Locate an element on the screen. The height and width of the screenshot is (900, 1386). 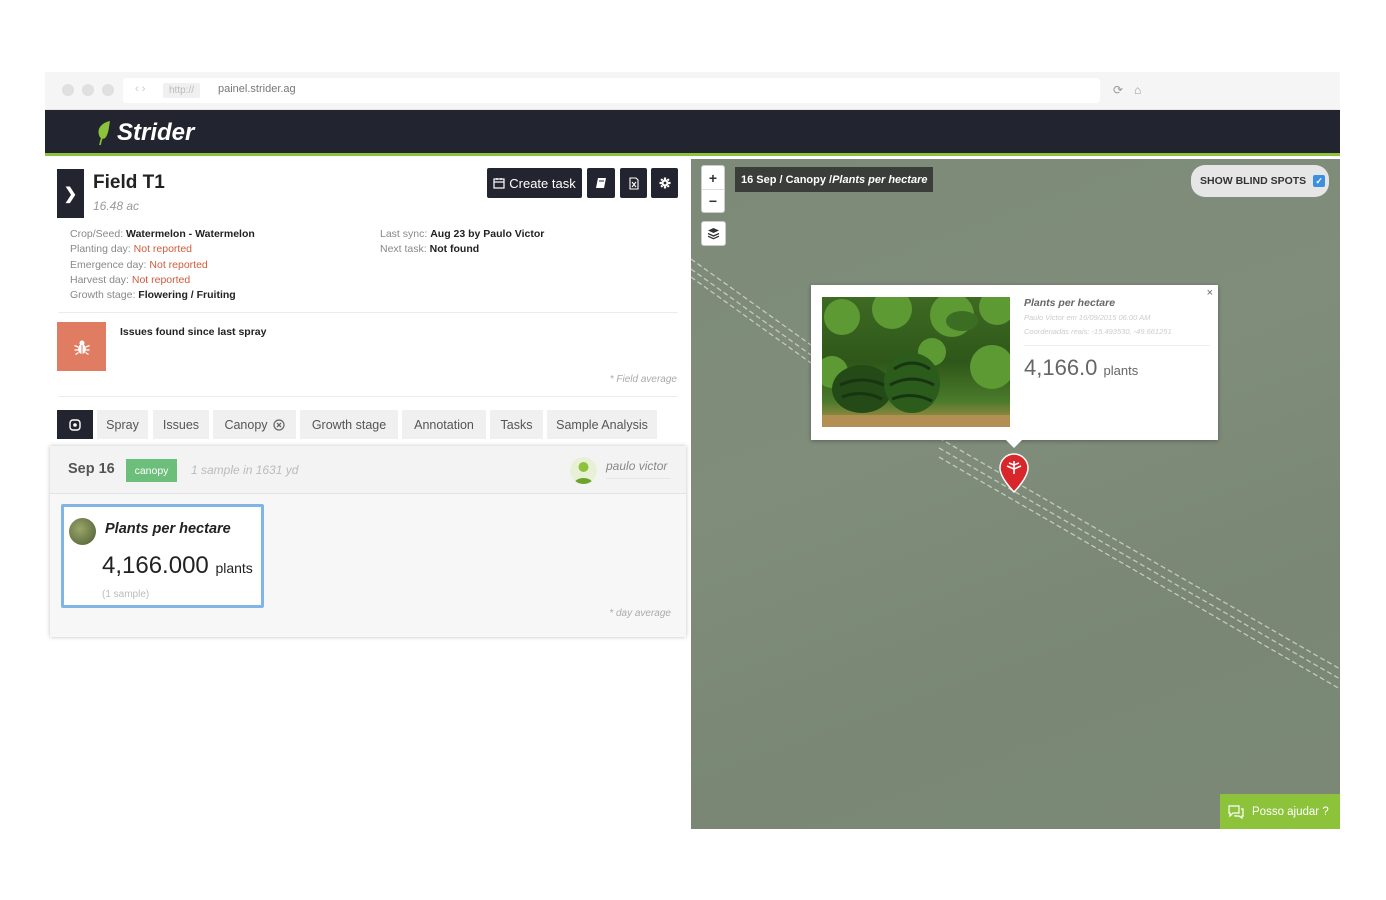
reload-icon: ⟳ is located at coordinates (1118, 90).